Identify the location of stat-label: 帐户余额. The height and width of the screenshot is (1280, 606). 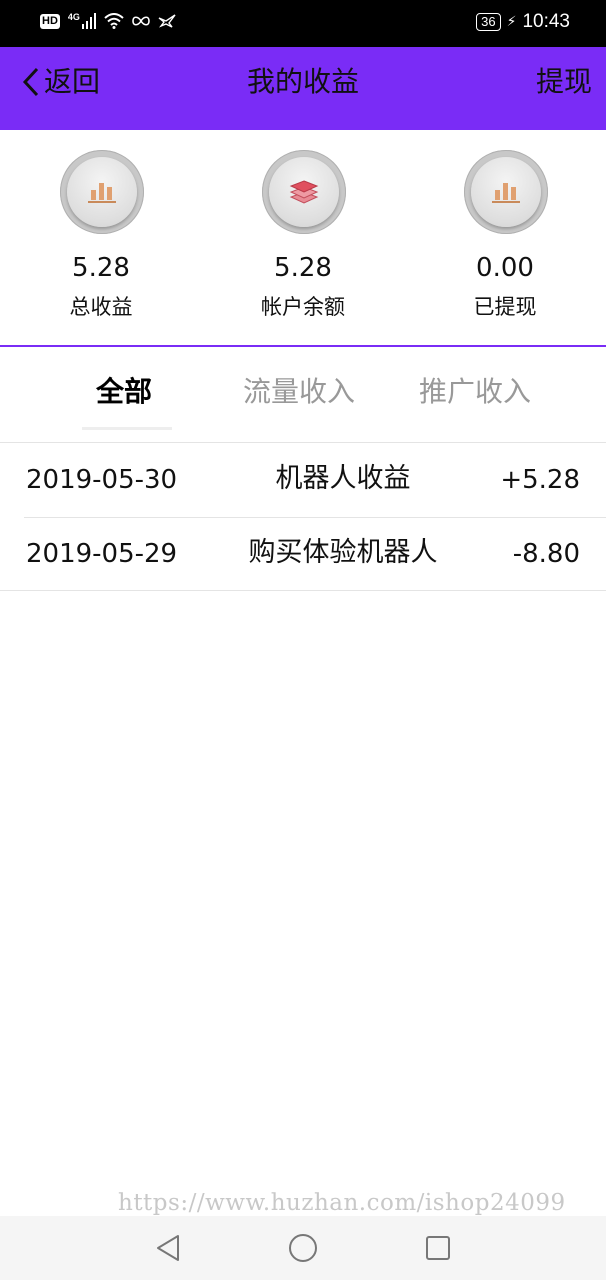
(303, 307).